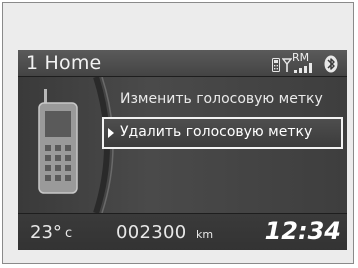 The height and width of the screenshot is (268, 358). Describe the element at coordinates (302, 231) in the screenshot. I see `clock: 12:34` at that location.